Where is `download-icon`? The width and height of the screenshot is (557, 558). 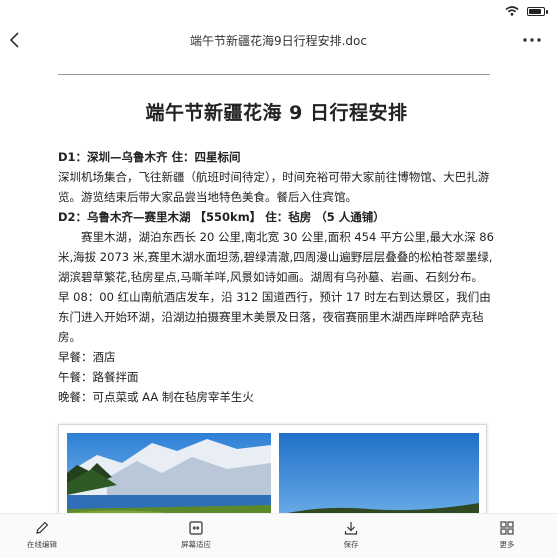 download-icon is located at coordinates (351, 528).